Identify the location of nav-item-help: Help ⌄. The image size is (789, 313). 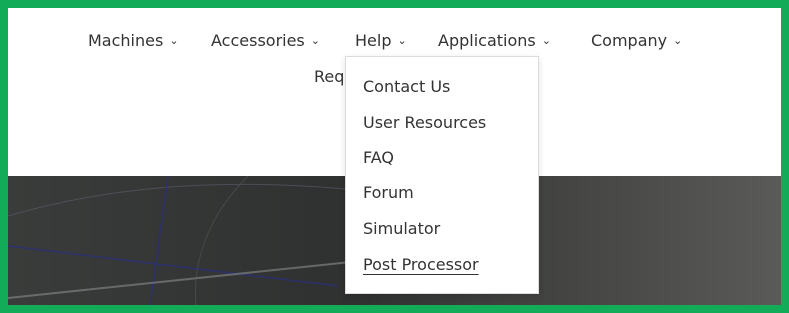
(381, 40).